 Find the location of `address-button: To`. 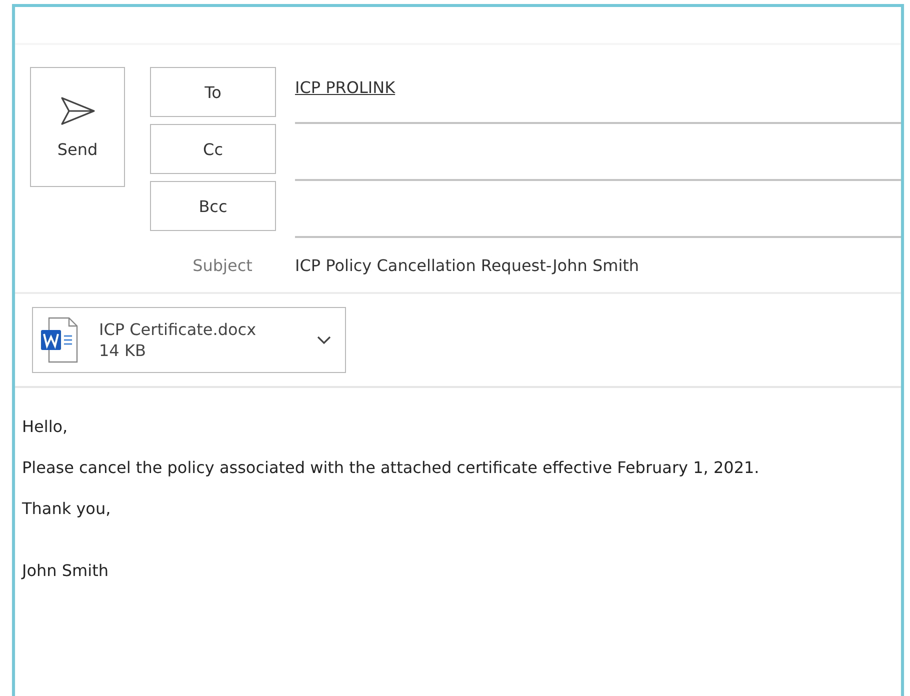

address-button: To is located at coordinates (213, 92).